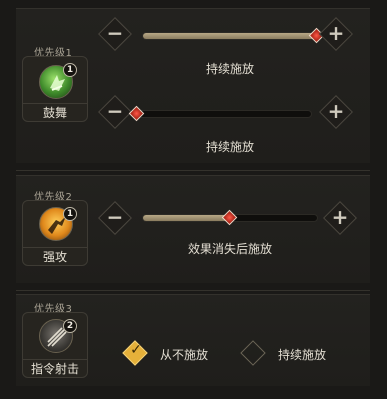 Image resolution: width=387 pixels, height=399 pixels. I want to click on skill-slot-2: 1 强攻, so click(55, 233).